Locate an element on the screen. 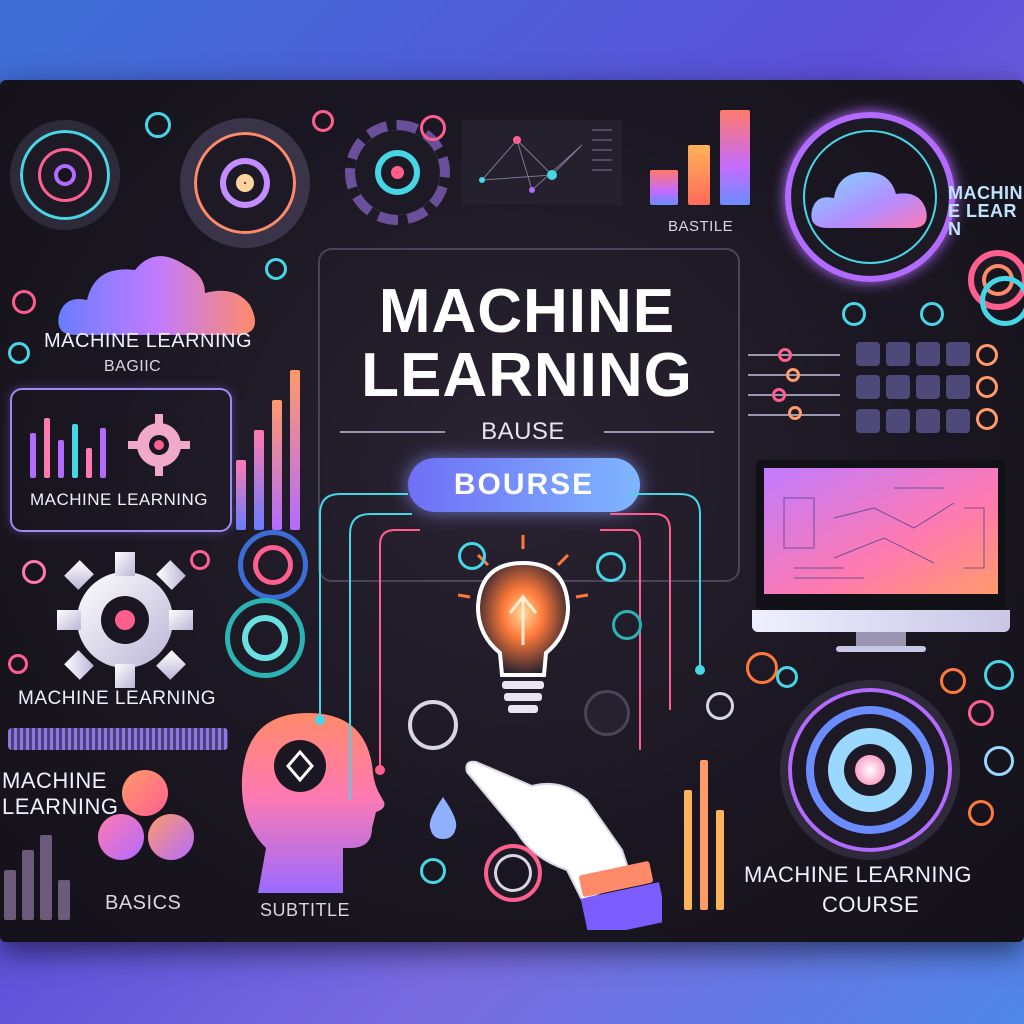  course-label-2: COURSE is located at coordinates (871, 904).